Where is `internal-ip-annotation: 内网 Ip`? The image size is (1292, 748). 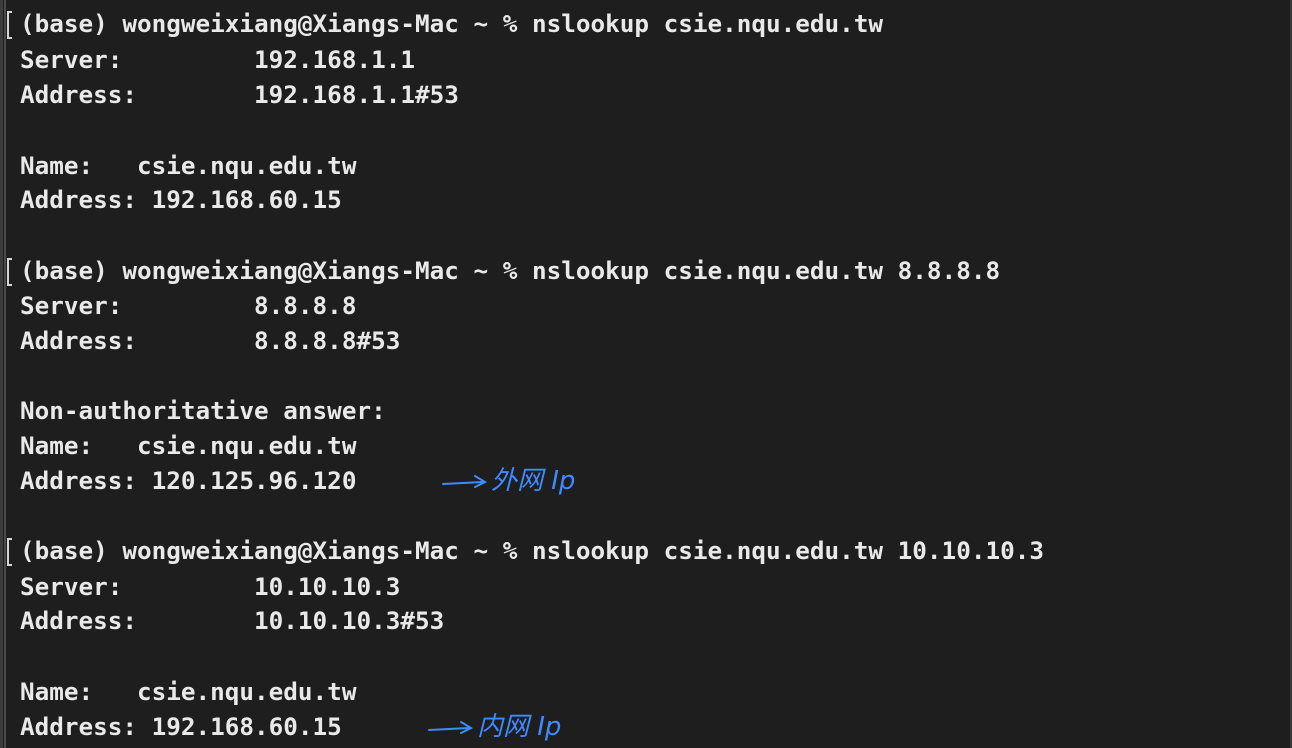 internal-ip-annotation: 内网 Ip is located at coordinates (494, 727).